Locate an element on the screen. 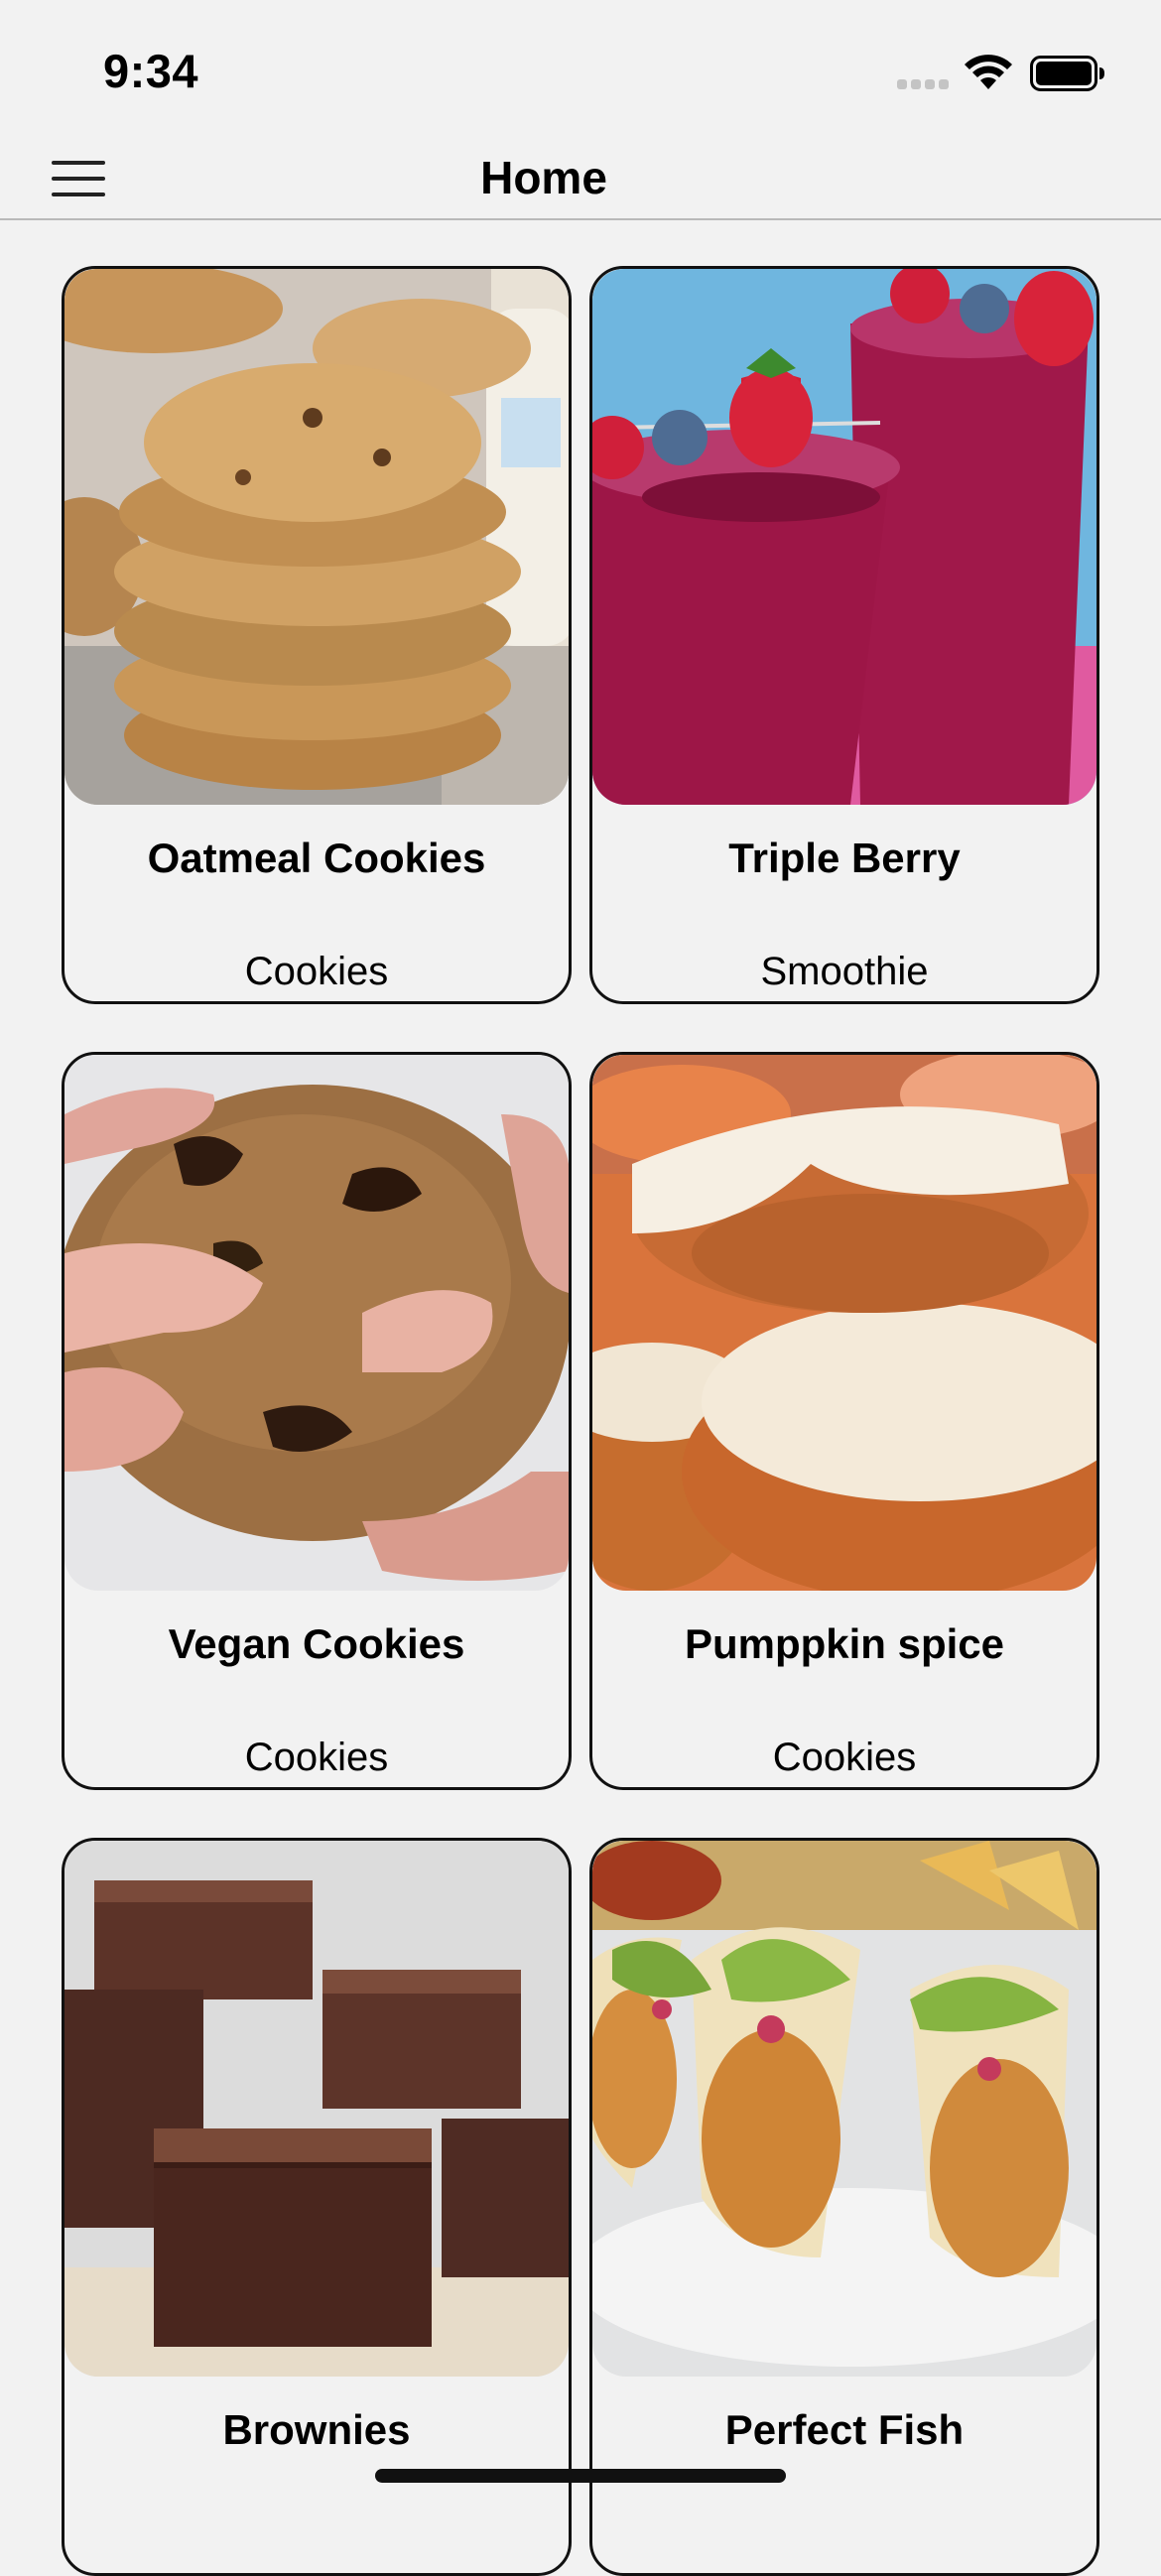 This screenshot has width=1161, height=2576. status-bar: 9:34 is located at coordinates (580, 70).